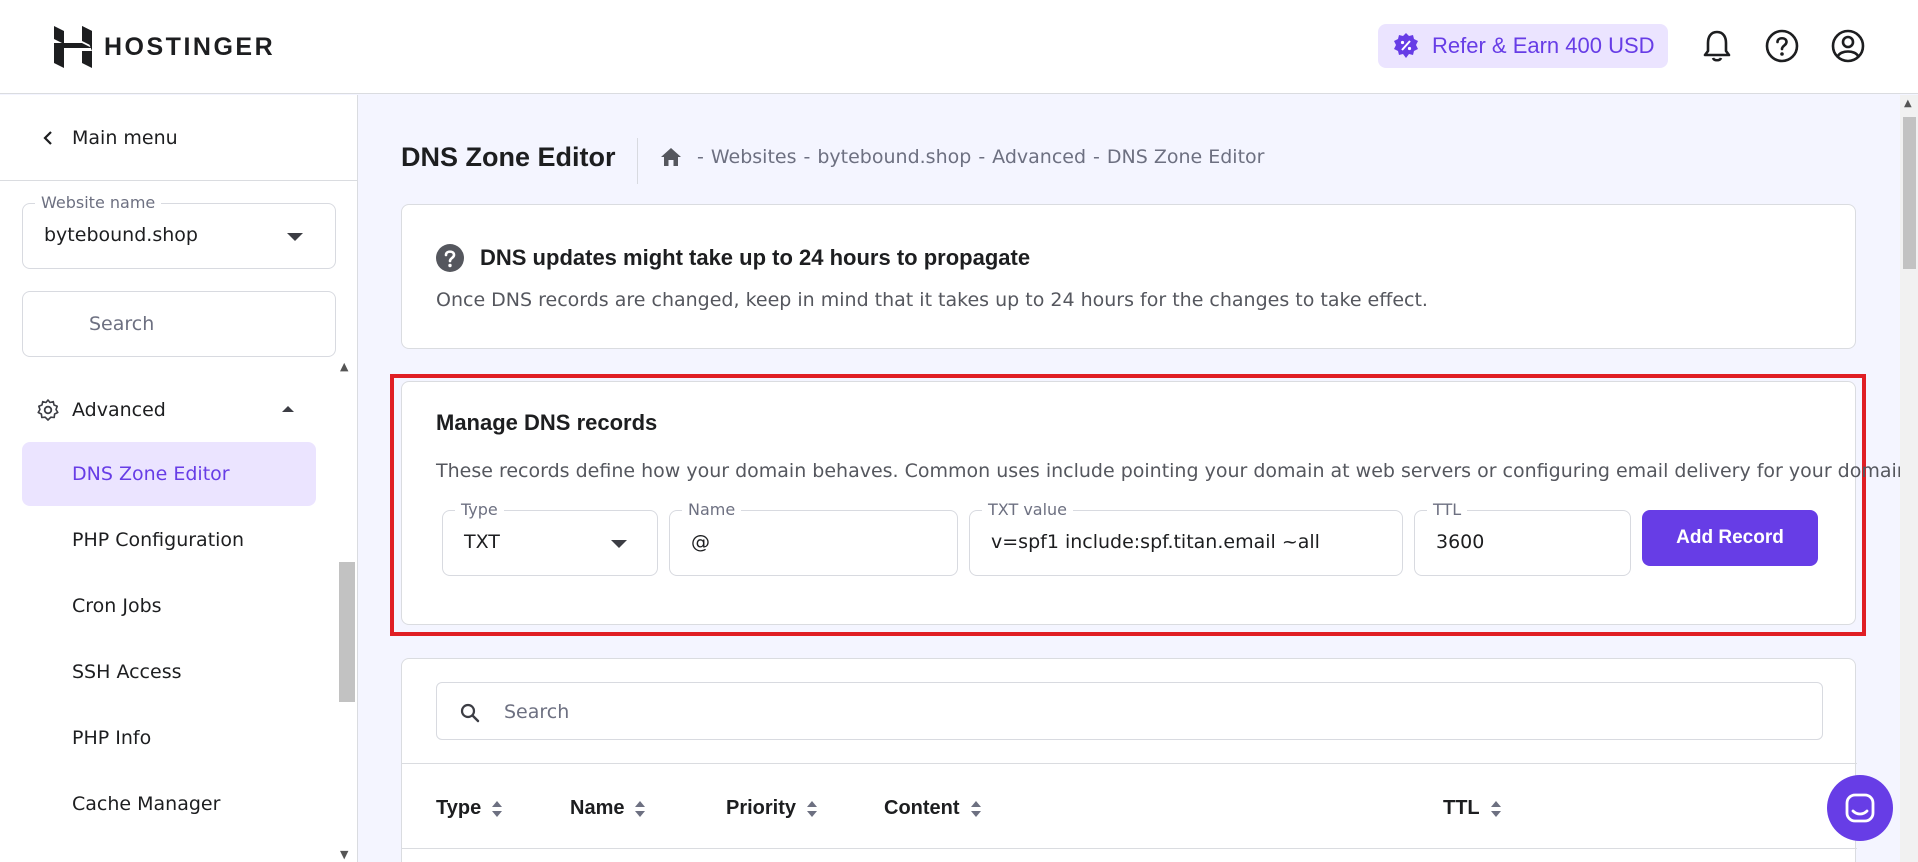 This screenshot has width=1918, height=862. Describe the element at coordinates (1460, 542) in the screenshot. I see `ttl-value: 3600` at that location.